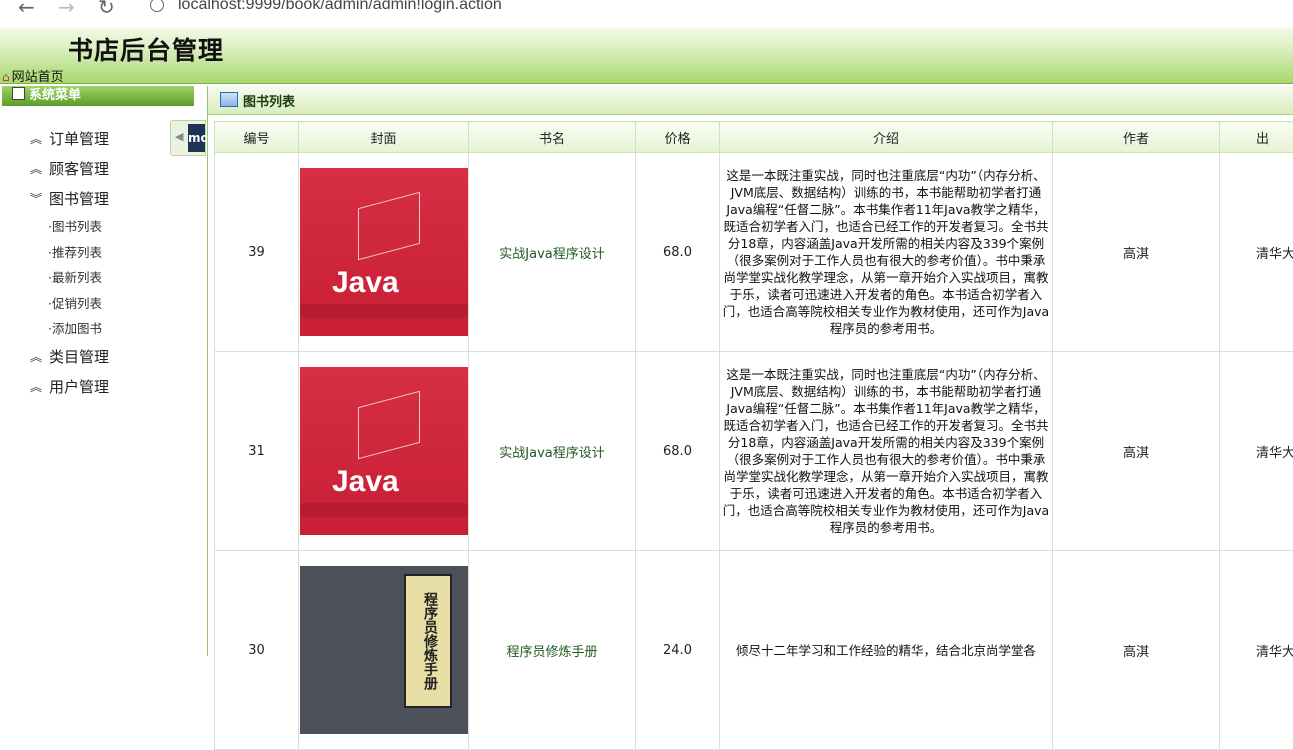 This screenshot has width=1293, height=750. What do you see at coordinates (66, 7) in the screenshot?
I see `forward-arrow-icon: →` at bounding box center [66, 7].